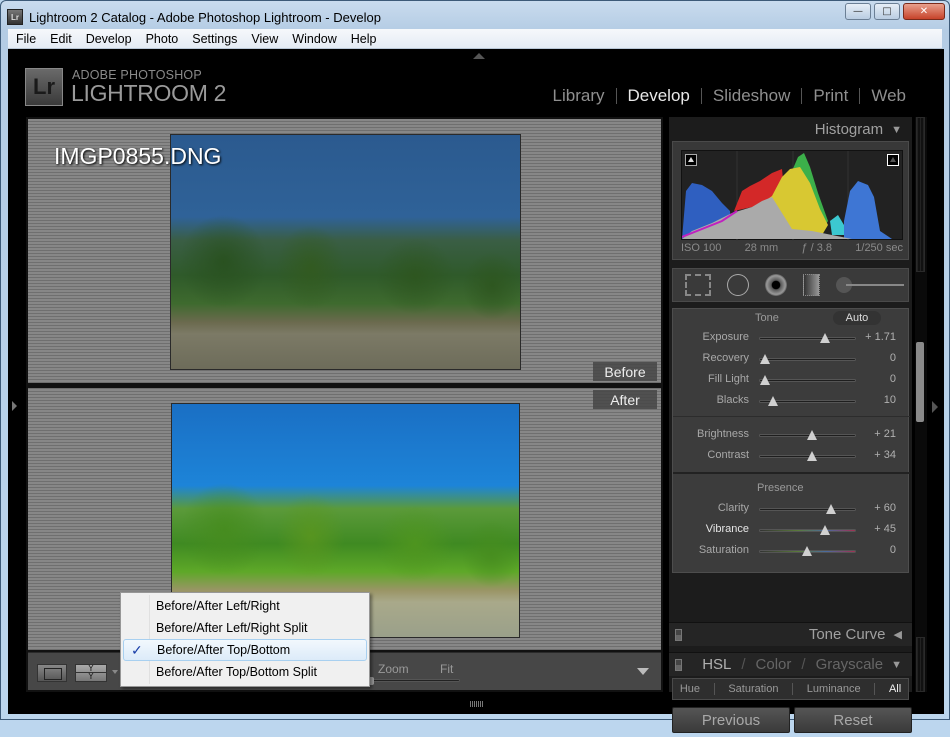 This screenshot has height=737, width=950. Describe the element at coordinates (109, 39) in the screenshot. I see `menu-develop: Develop` at that location.